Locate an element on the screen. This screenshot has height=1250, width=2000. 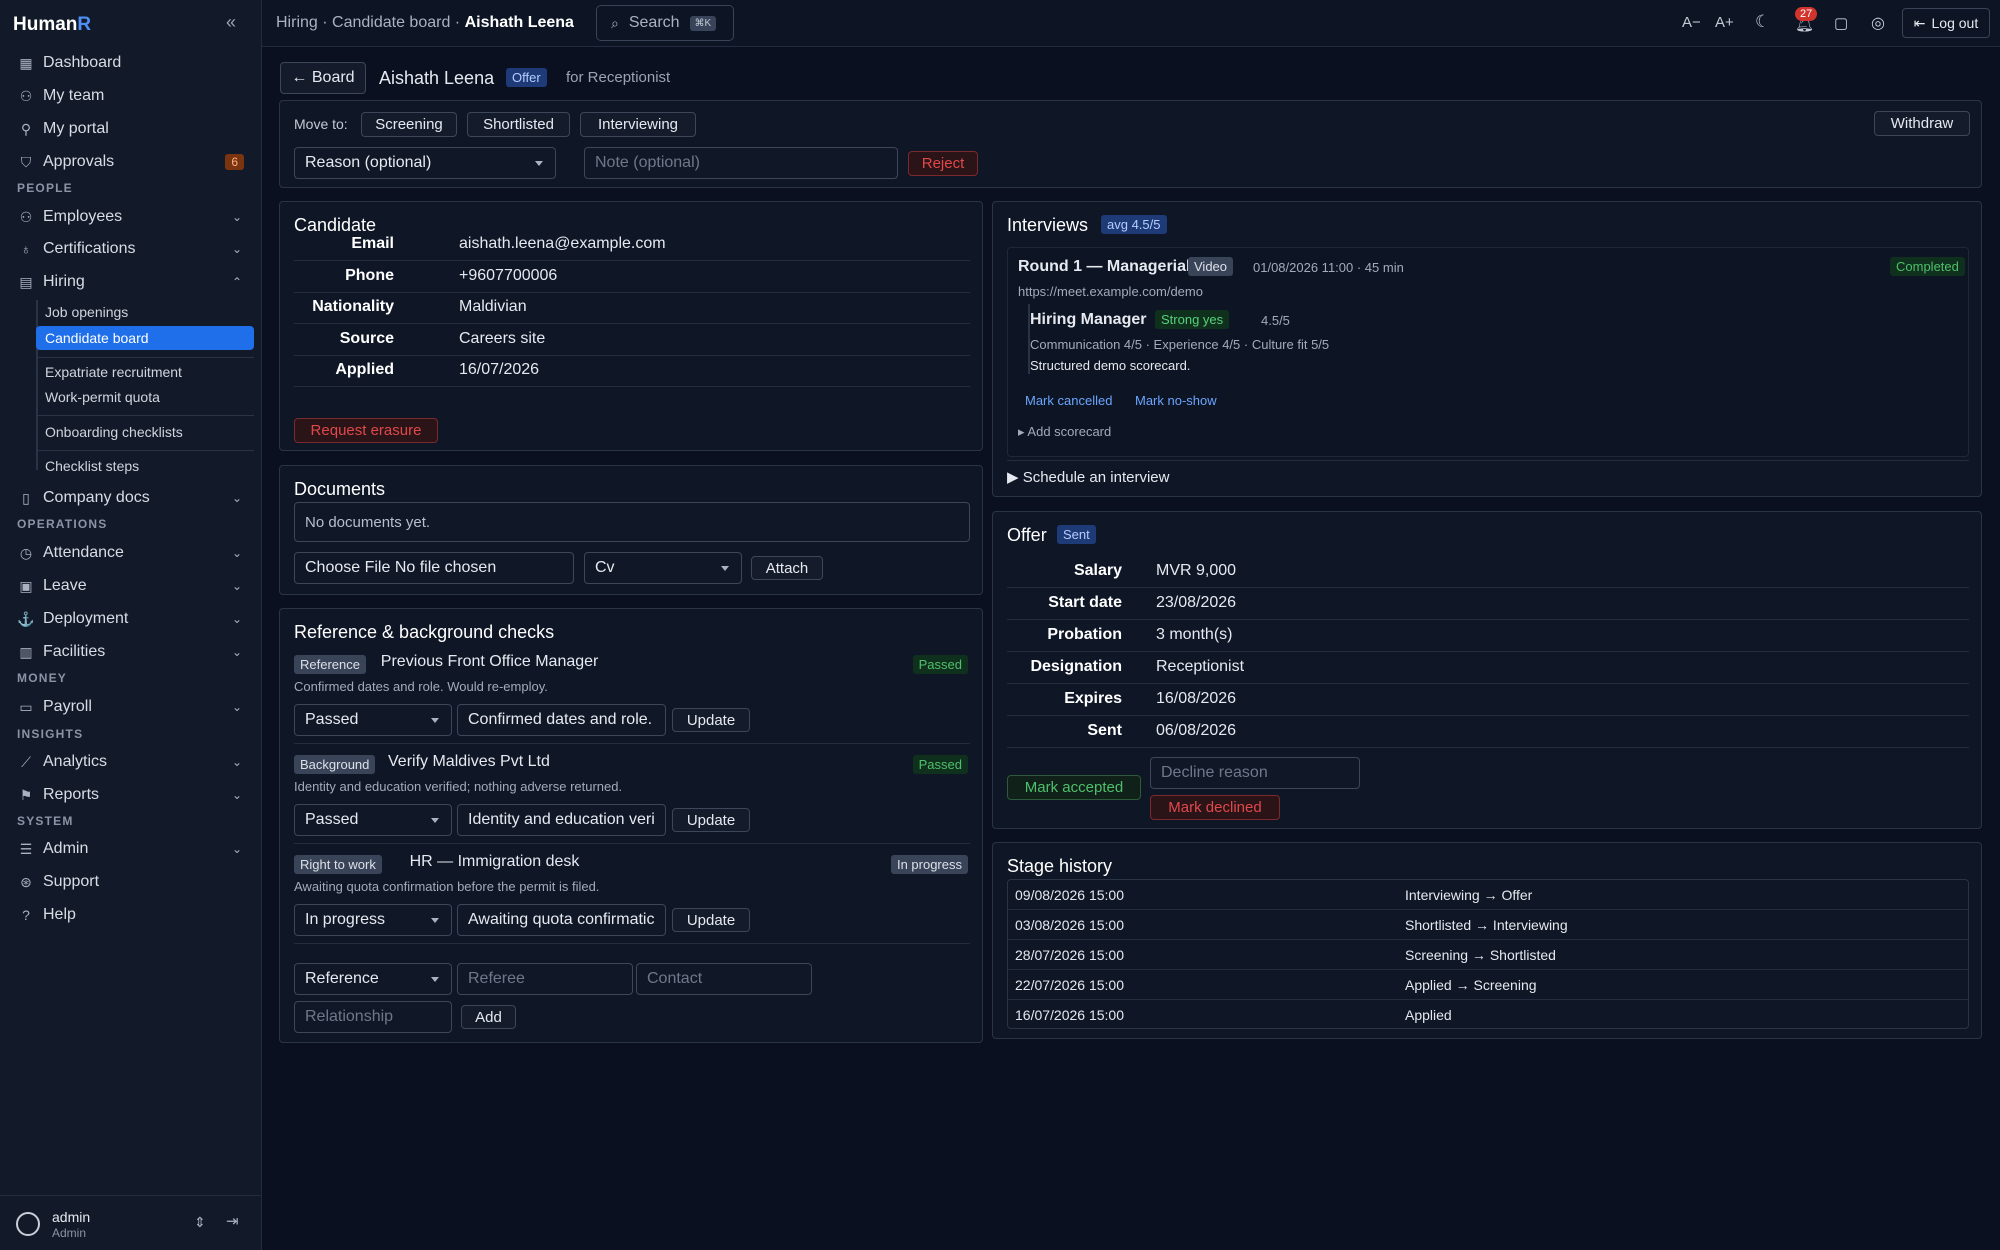
history-when: 16/07/2026 15:00 is located at coordinates (1069, 1015).